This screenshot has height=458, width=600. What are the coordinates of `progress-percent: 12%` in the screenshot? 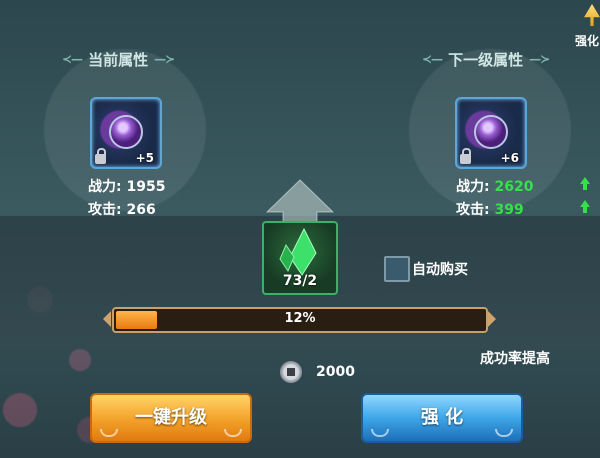 It's located at (300, 318).